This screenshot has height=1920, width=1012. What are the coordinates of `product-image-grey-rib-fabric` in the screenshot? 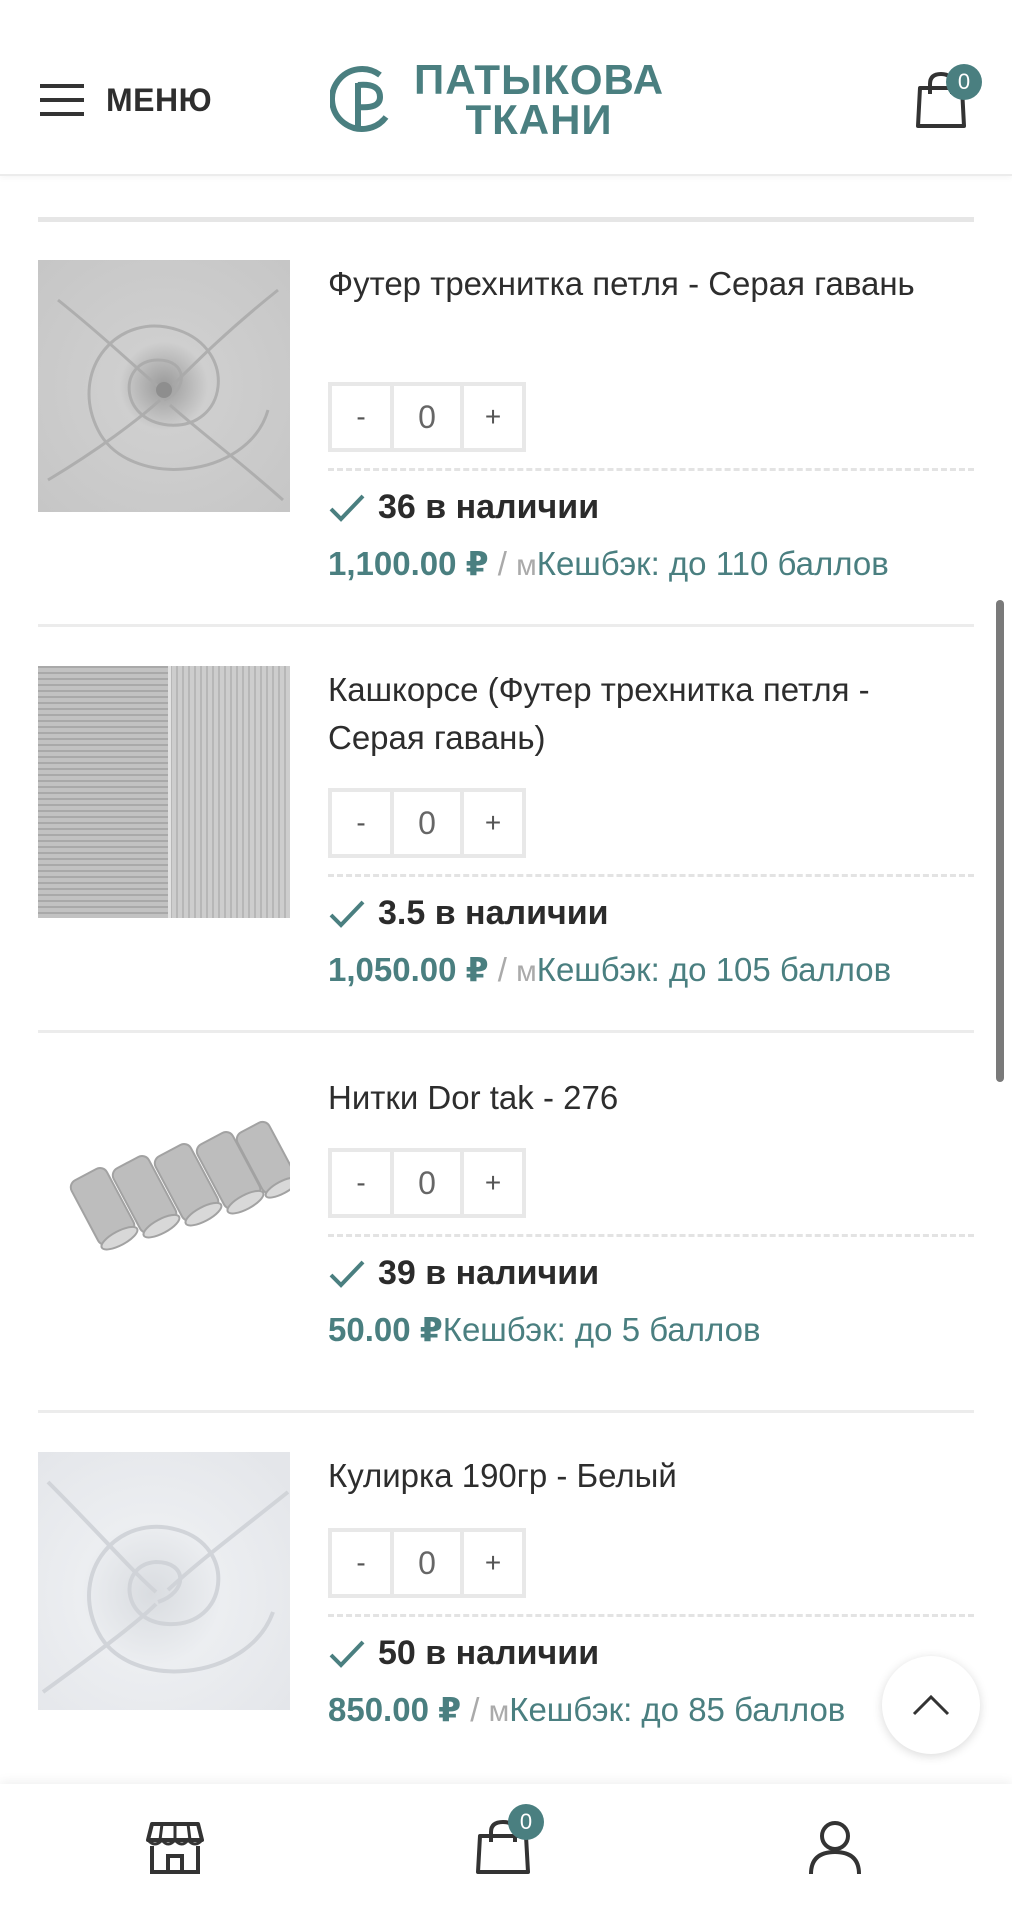 It's located at (164, 792).